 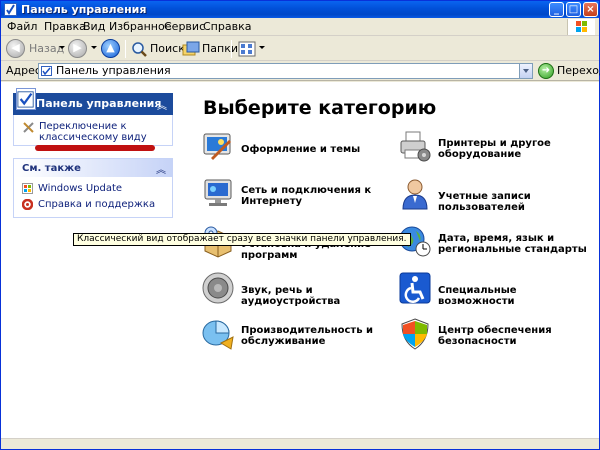 What do you see at coordinates (479, 154) in the screenshot?
I see `category-label-line2: оборудование` at bounding box center [479, 154].